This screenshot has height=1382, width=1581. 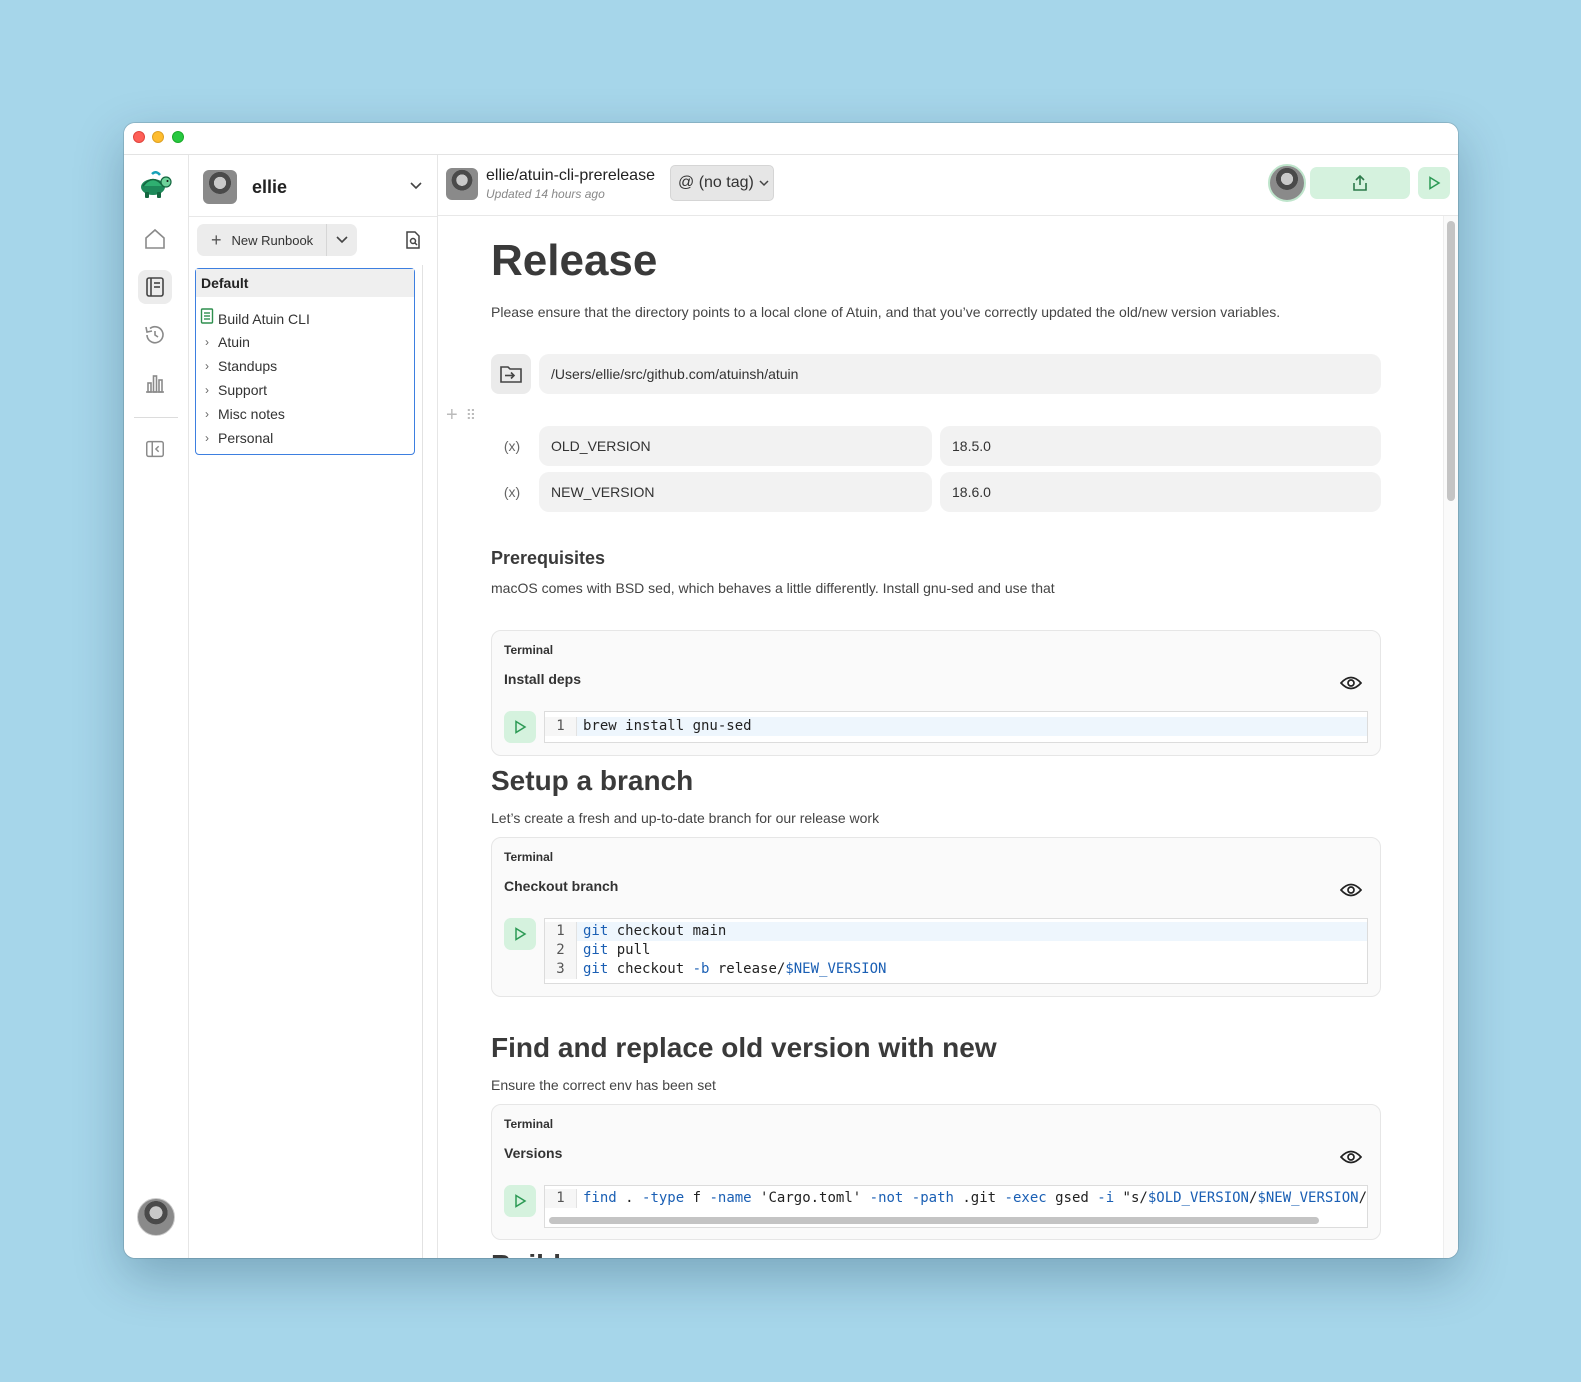 I want to click on new-runbook-button: + New Runbook, so click(x=277, y=240).